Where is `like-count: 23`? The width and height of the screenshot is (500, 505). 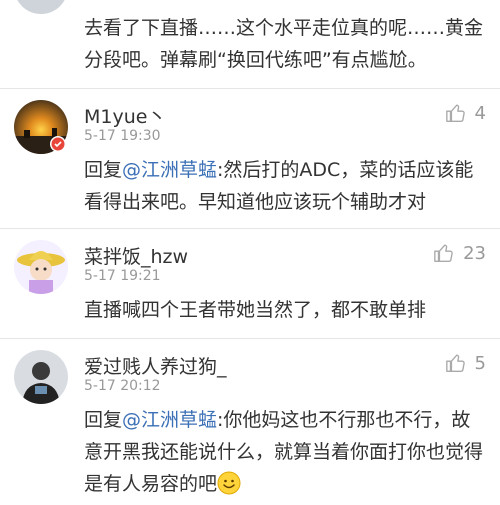
like-count: 23 is located at coordinates (474, 253).